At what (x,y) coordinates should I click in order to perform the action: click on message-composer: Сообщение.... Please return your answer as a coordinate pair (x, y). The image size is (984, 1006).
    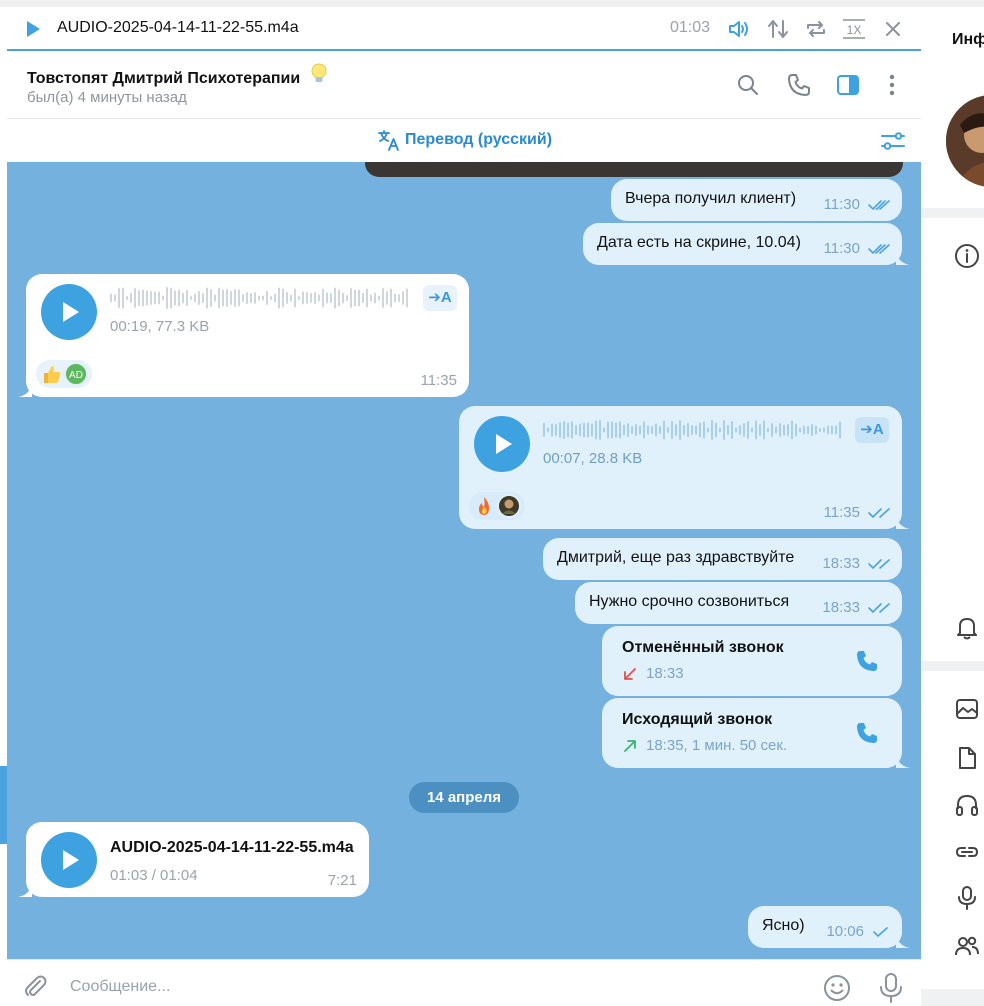
    Looking at the image, I should click on (464, 982).